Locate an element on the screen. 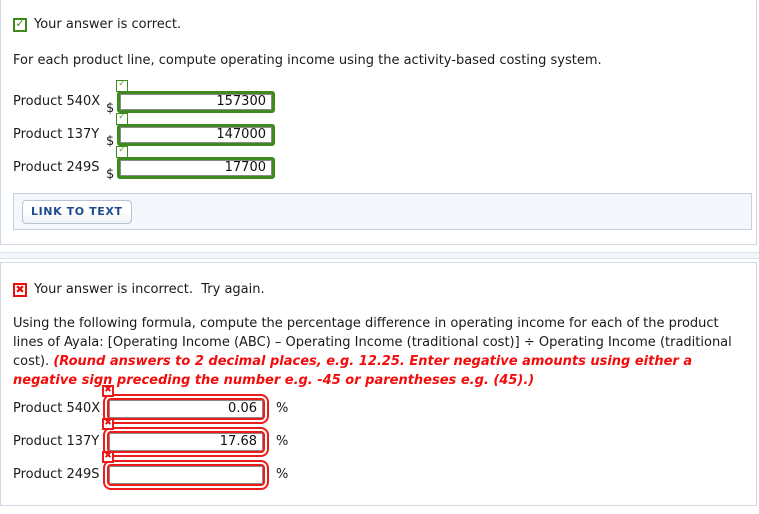 Image resolution: width=759 pixels, height=514 pixels. link-to-text-bar: LINK TO TEXT is located at coordinates (382, 211).